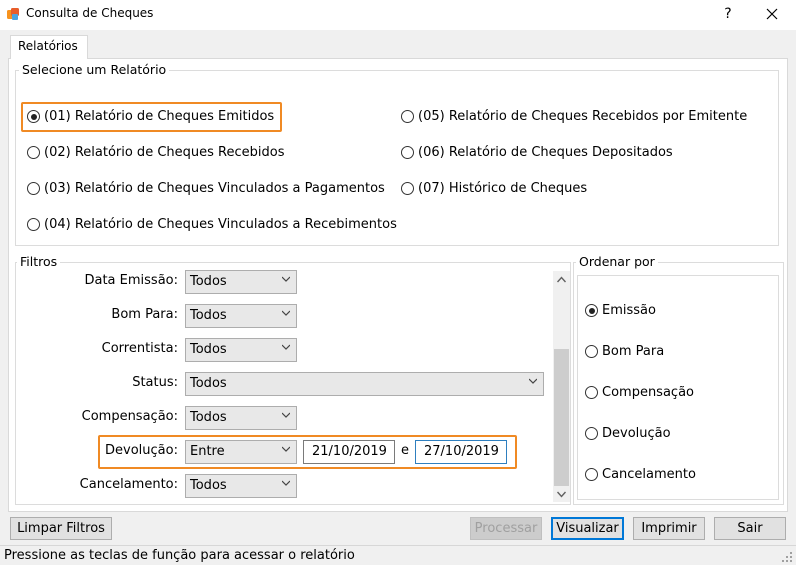 This screenshot has height=565, width=796. I want to click on order-option-devolucao: Devolução, so click(628, 433).